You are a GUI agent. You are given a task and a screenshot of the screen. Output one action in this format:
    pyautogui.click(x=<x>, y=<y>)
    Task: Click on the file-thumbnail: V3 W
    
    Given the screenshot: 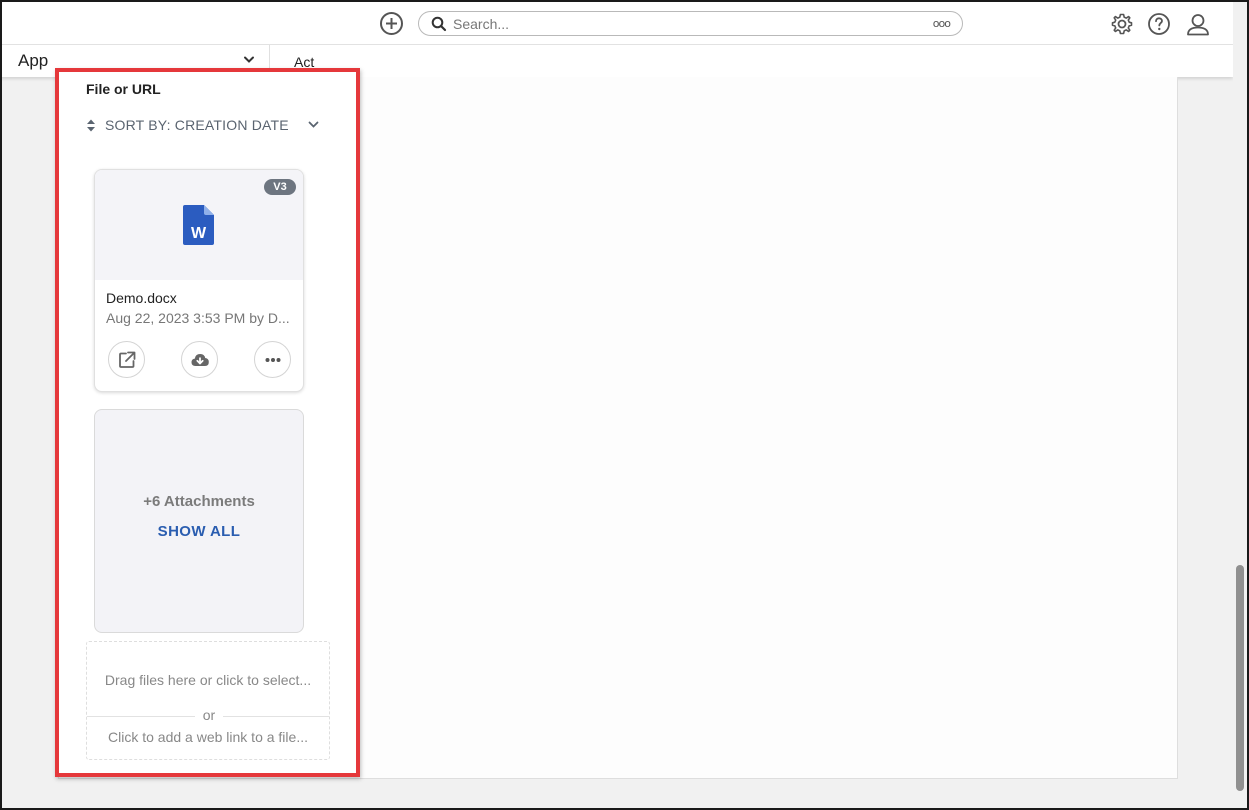 What is the action you would take?
    pyautogui.click(x=199, y=225)
    